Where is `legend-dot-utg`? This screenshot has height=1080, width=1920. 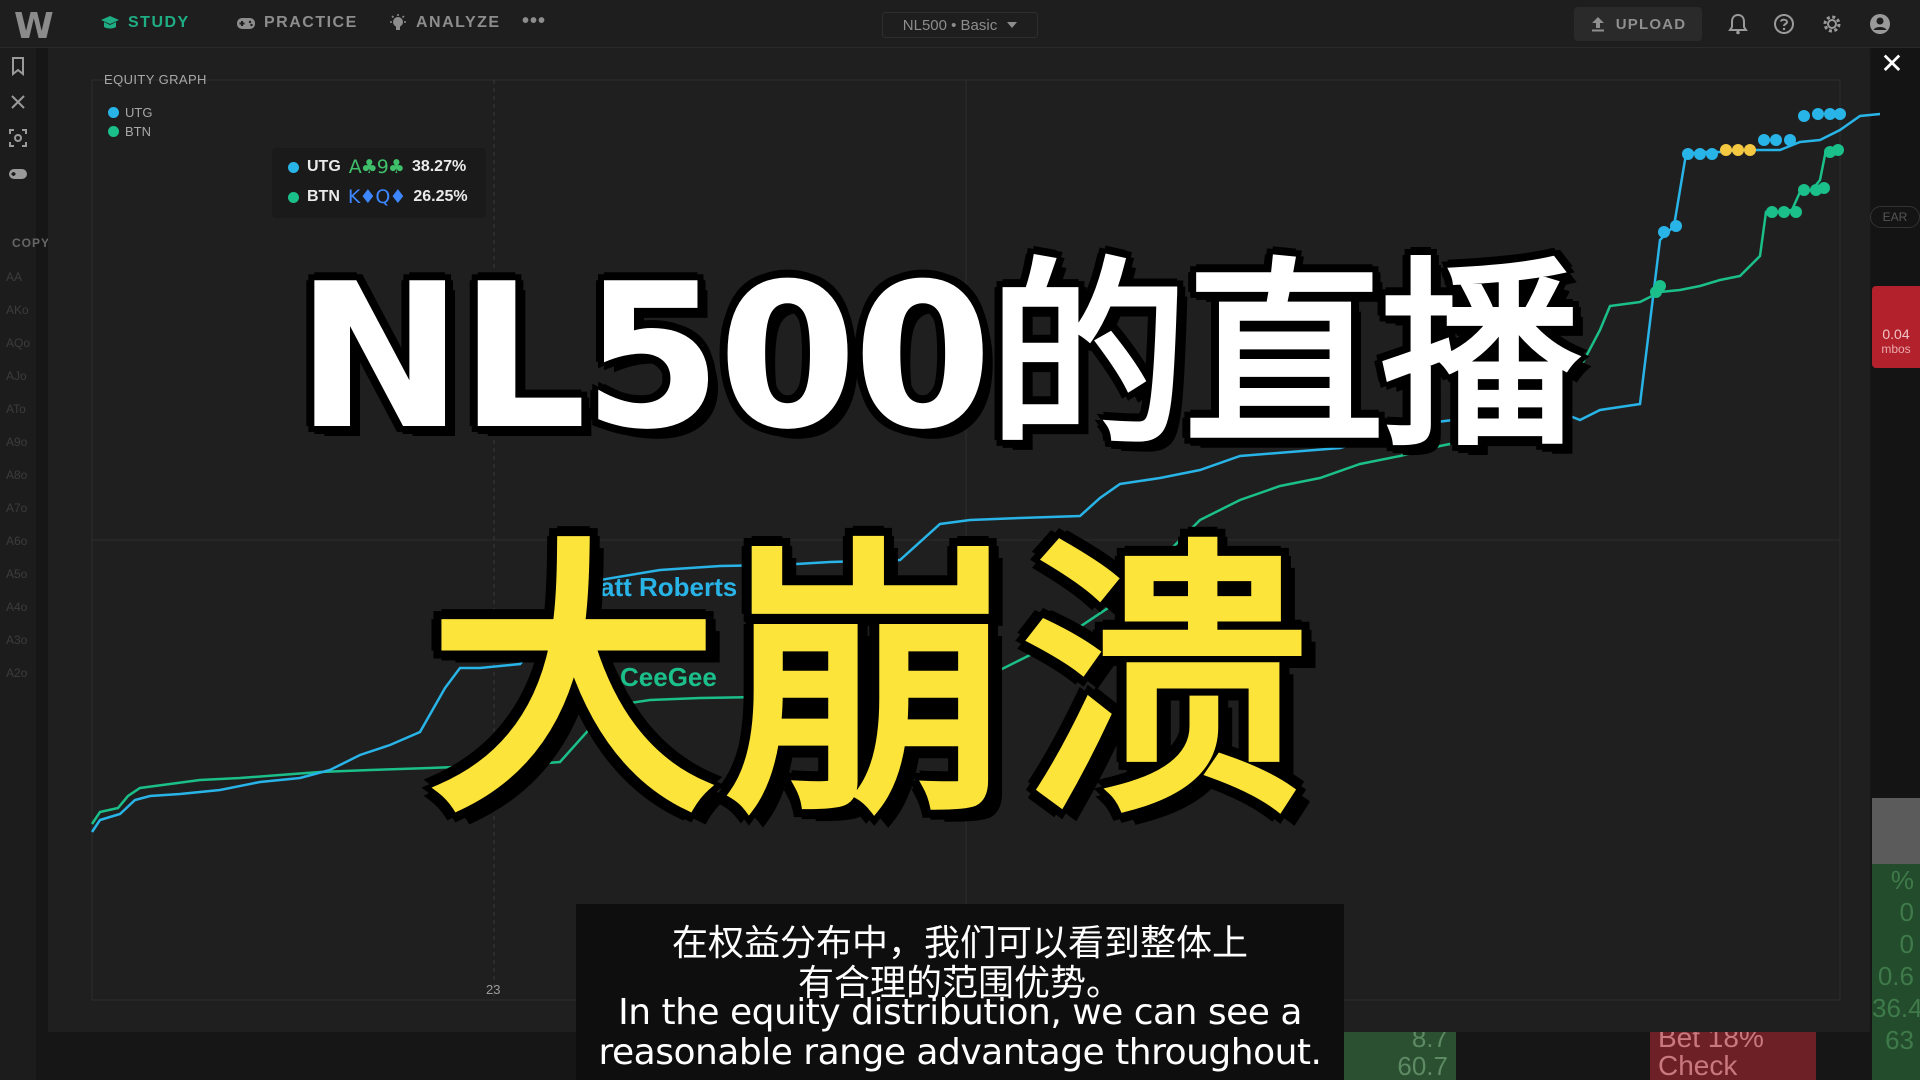 legend-dot-utg is located at coordinates (113, 112).